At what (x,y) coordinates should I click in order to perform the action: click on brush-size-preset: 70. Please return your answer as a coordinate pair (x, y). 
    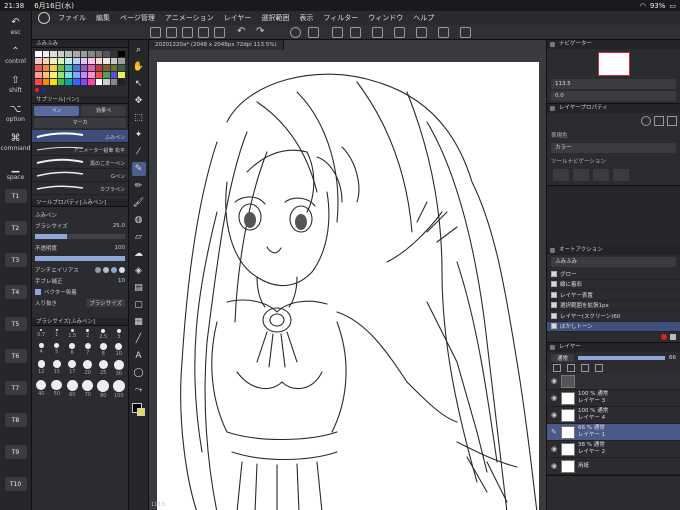
    Looking at the image, I should click on (88, 389).